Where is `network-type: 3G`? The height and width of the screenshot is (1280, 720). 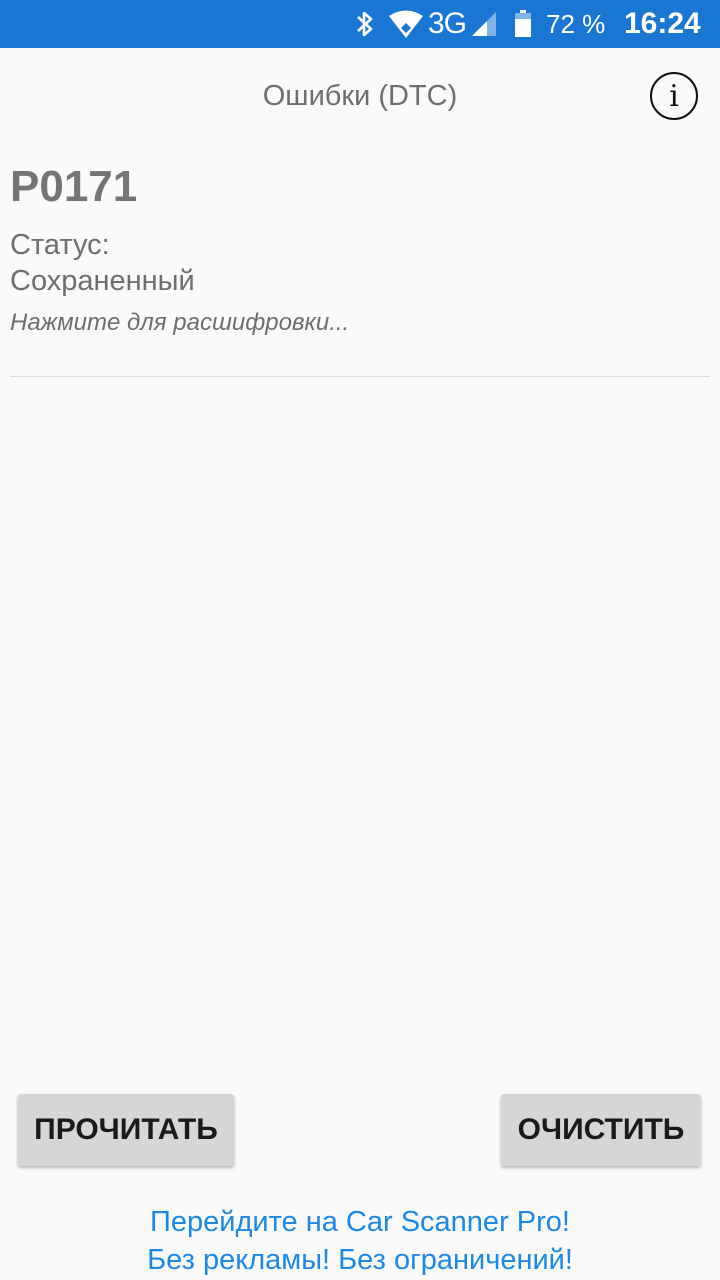 network-type: 3G is located at coordinates (447, 23).